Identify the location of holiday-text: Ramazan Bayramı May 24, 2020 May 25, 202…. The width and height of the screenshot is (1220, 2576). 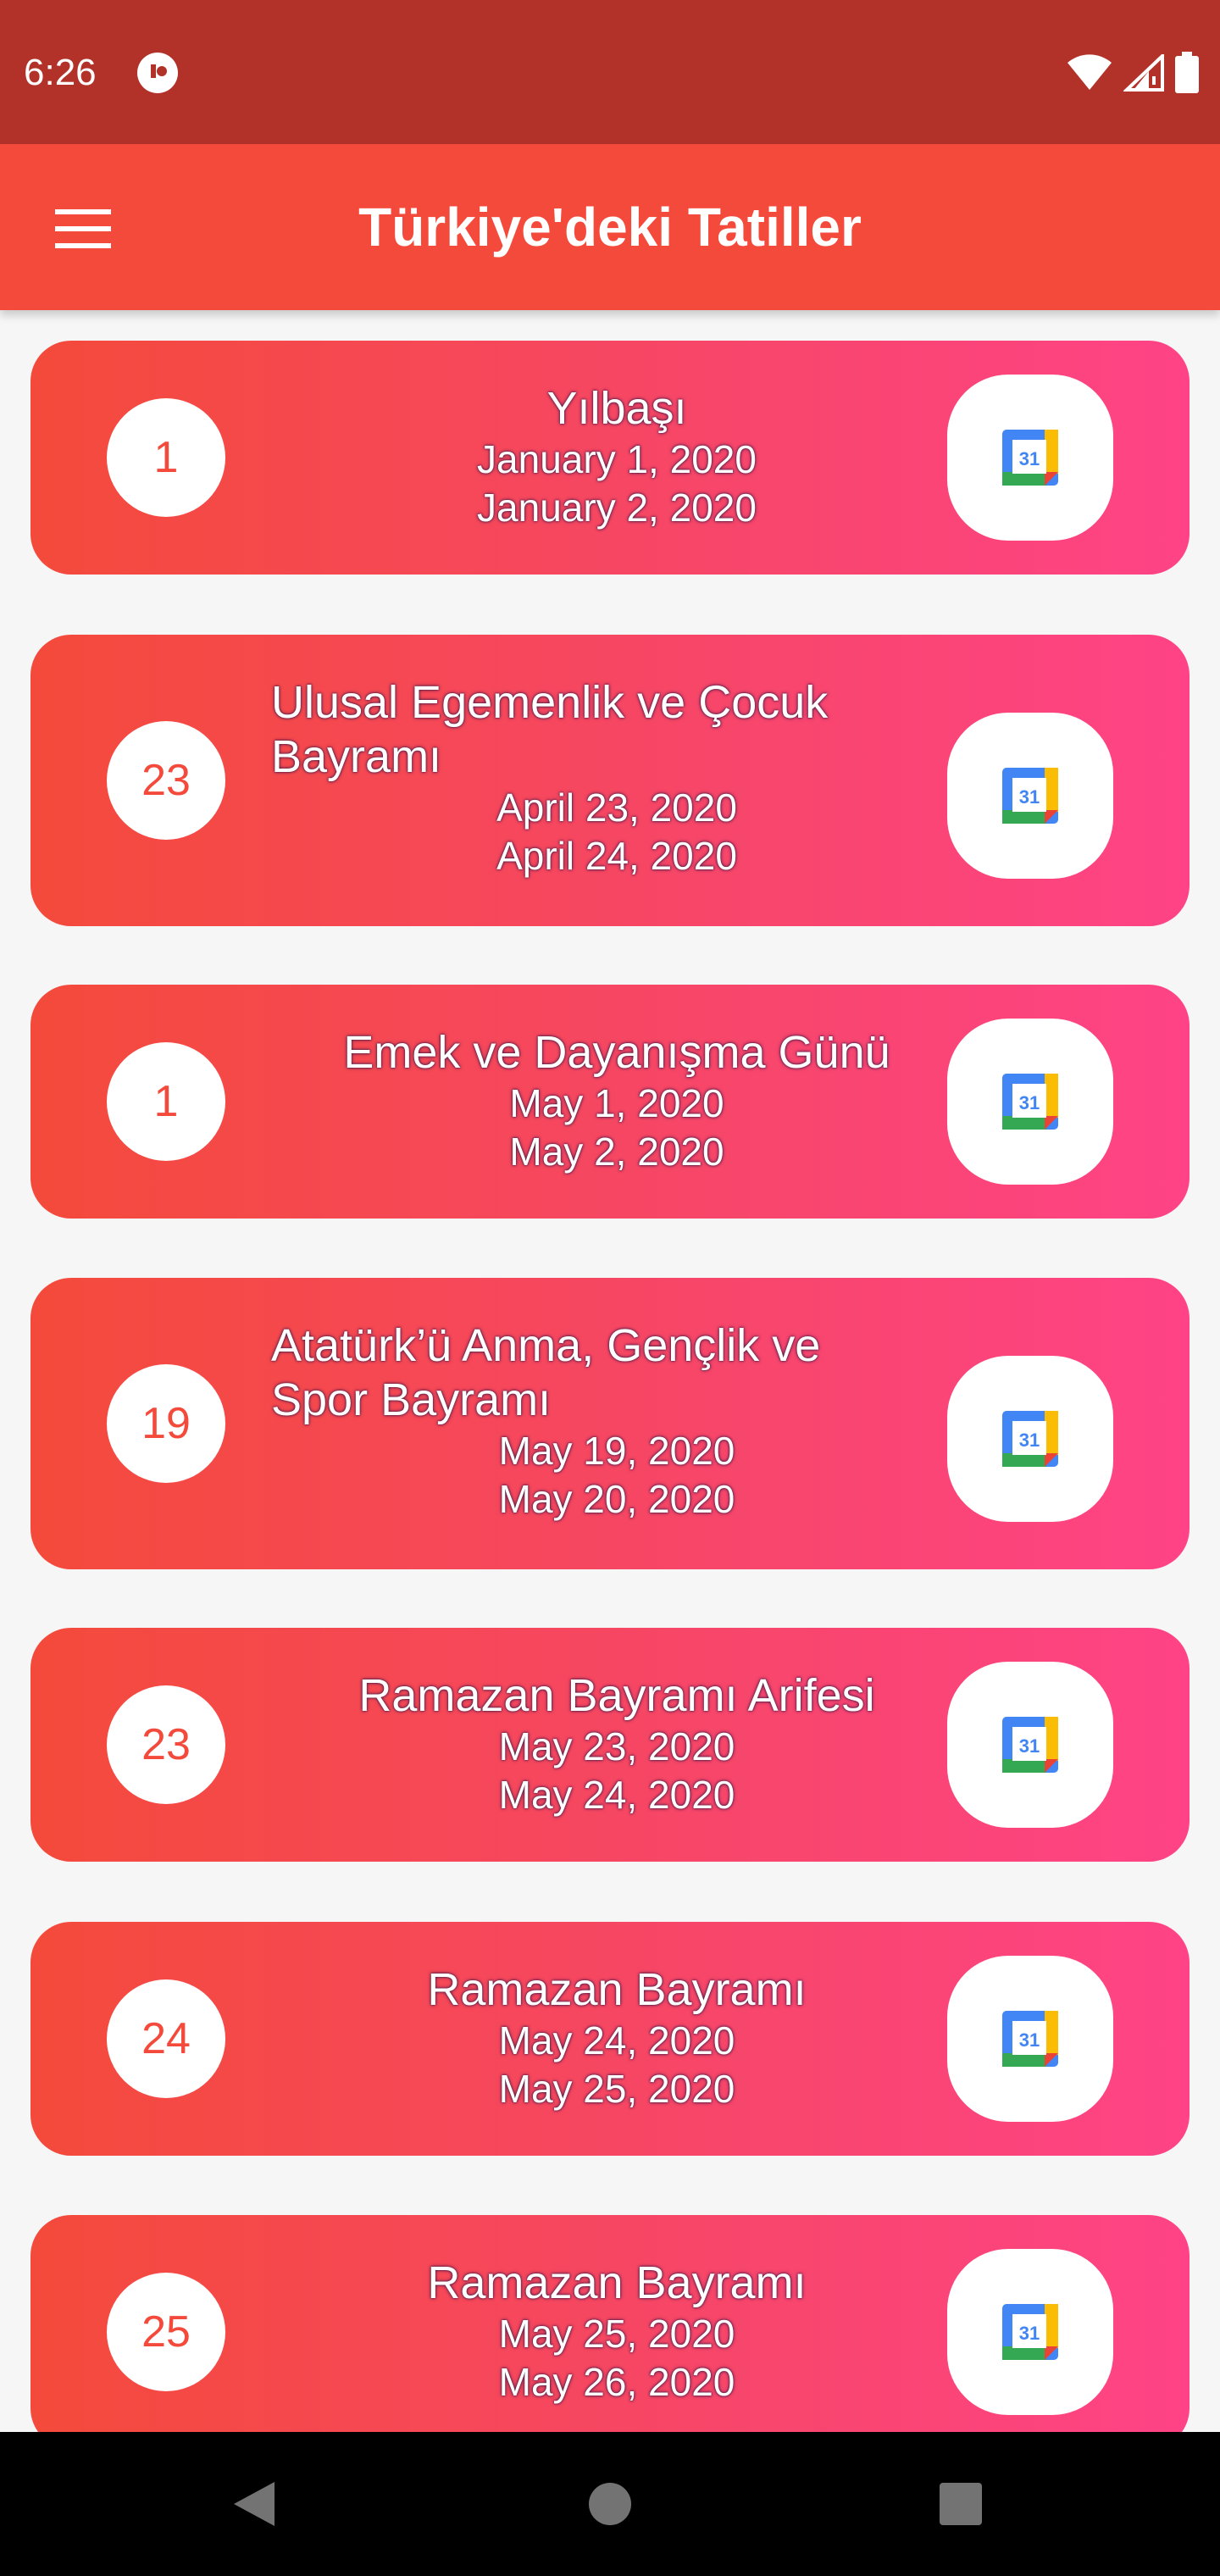
(616, 2038).